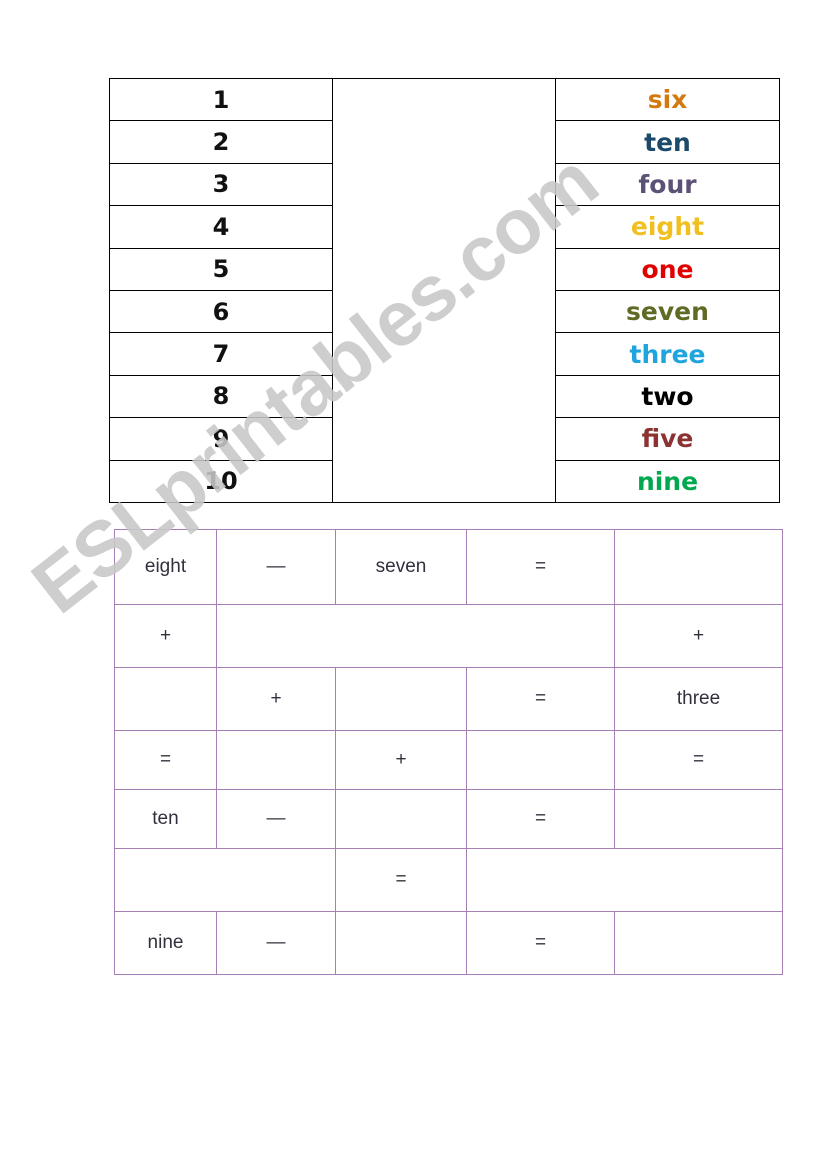 This screenshot has height=1169, width=826. I want to click on equation-operator-r4c5: =, so click(698, 760).